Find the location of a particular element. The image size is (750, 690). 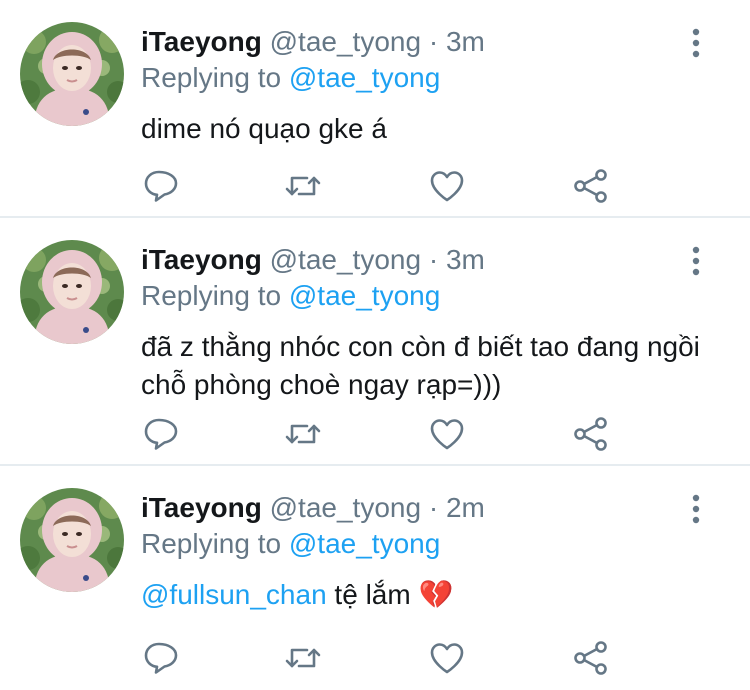

tweet-text: @fullsun_chan tệ lắm 💔 is located at coordinates (431, 595).